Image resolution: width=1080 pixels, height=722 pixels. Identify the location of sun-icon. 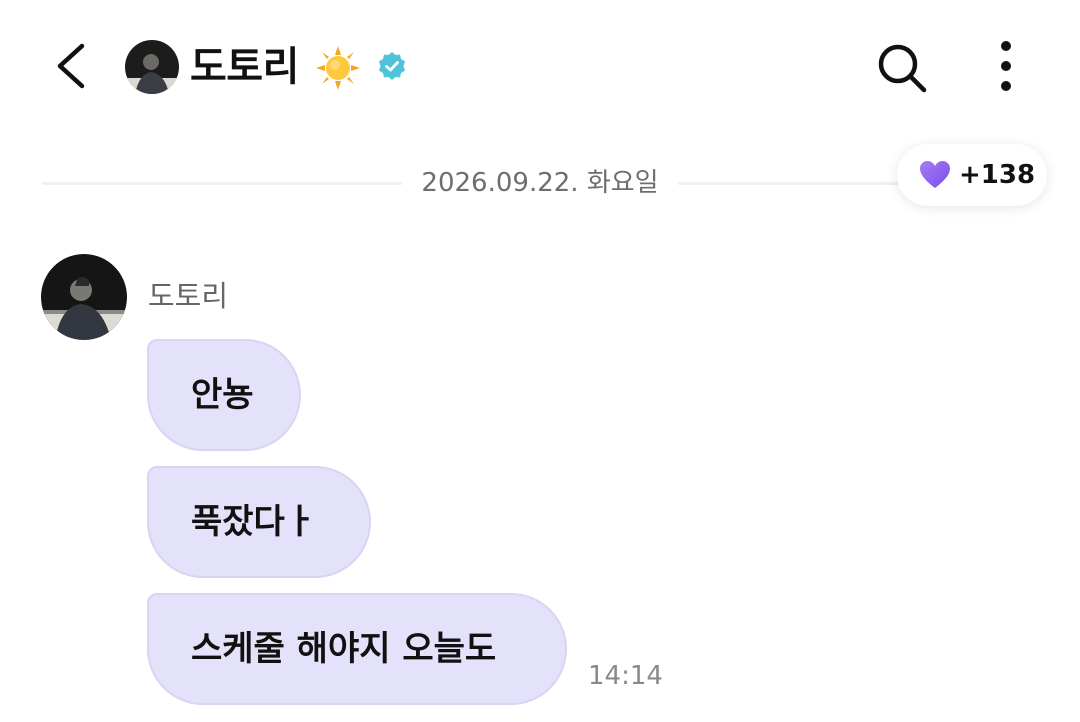
(338, 68).